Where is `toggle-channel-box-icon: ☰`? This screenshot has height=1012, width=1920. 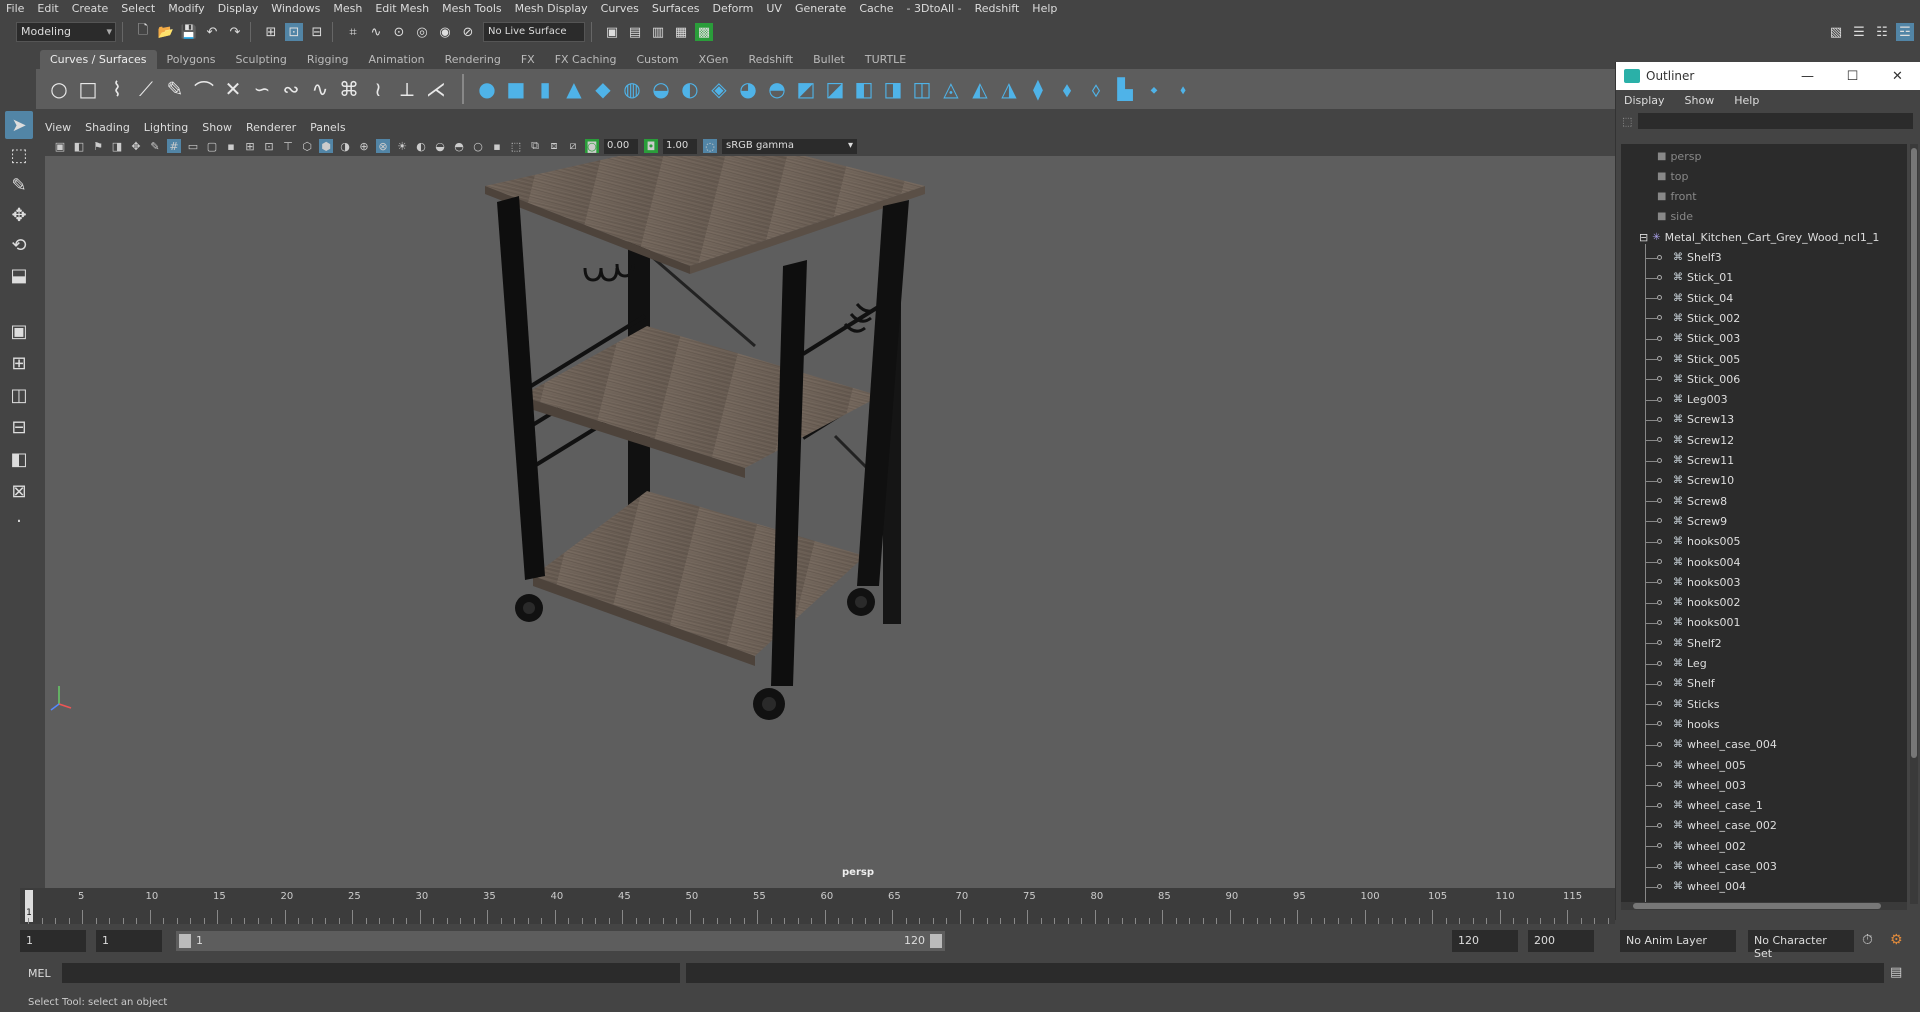
toggle-channel-box-icon: ☰ is located at coordinates (1859, 32).